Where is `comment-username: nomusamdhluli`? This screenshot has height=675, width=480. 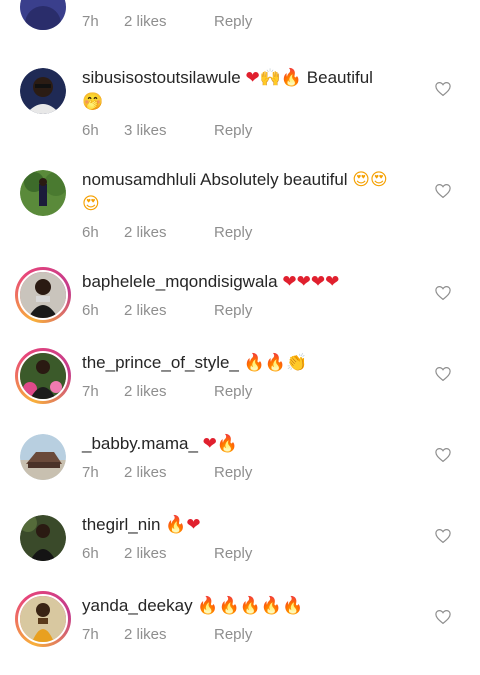
comment-username: nomusamdhluli is located at coordinates (139, 179).